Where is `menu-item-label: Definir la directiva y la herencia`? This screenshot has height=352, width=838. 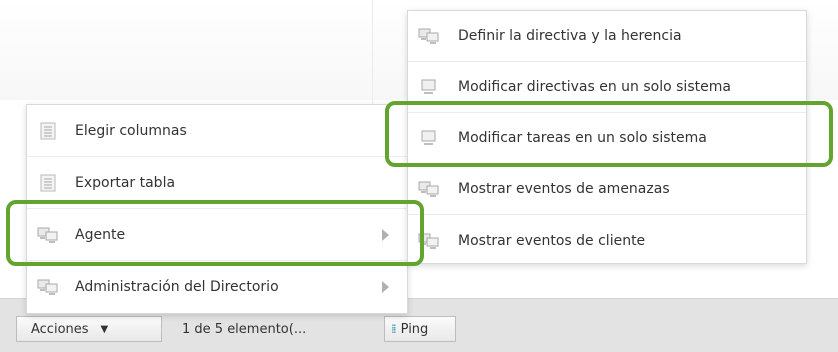
menu-item-label: Definir la directiva y la herencia is located at coordinates (570, 36).